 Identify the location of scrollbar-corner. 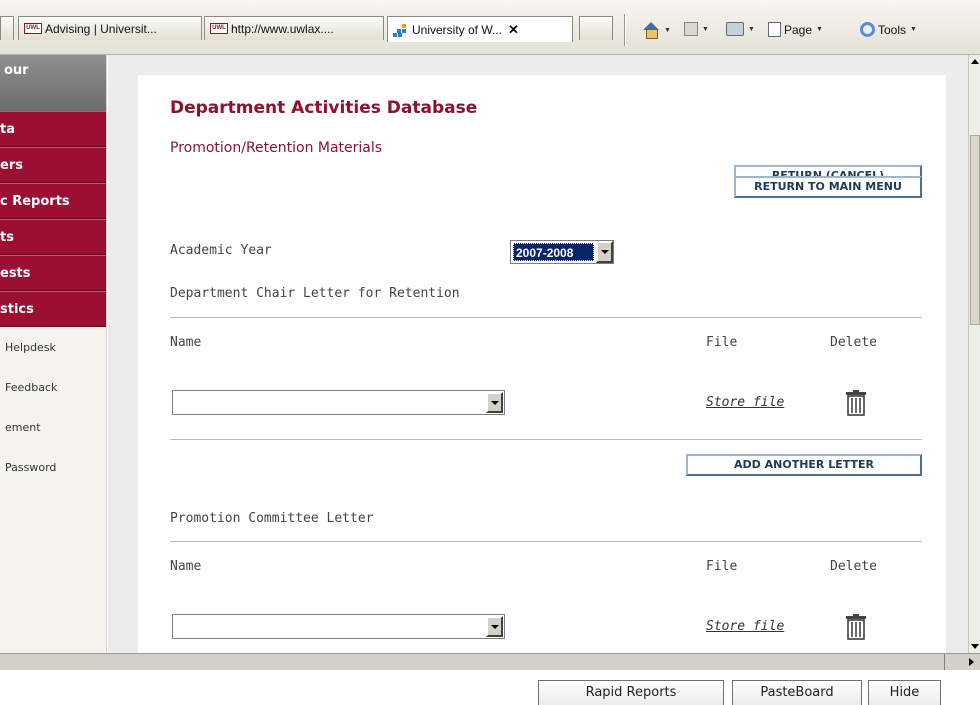
(962, 662).